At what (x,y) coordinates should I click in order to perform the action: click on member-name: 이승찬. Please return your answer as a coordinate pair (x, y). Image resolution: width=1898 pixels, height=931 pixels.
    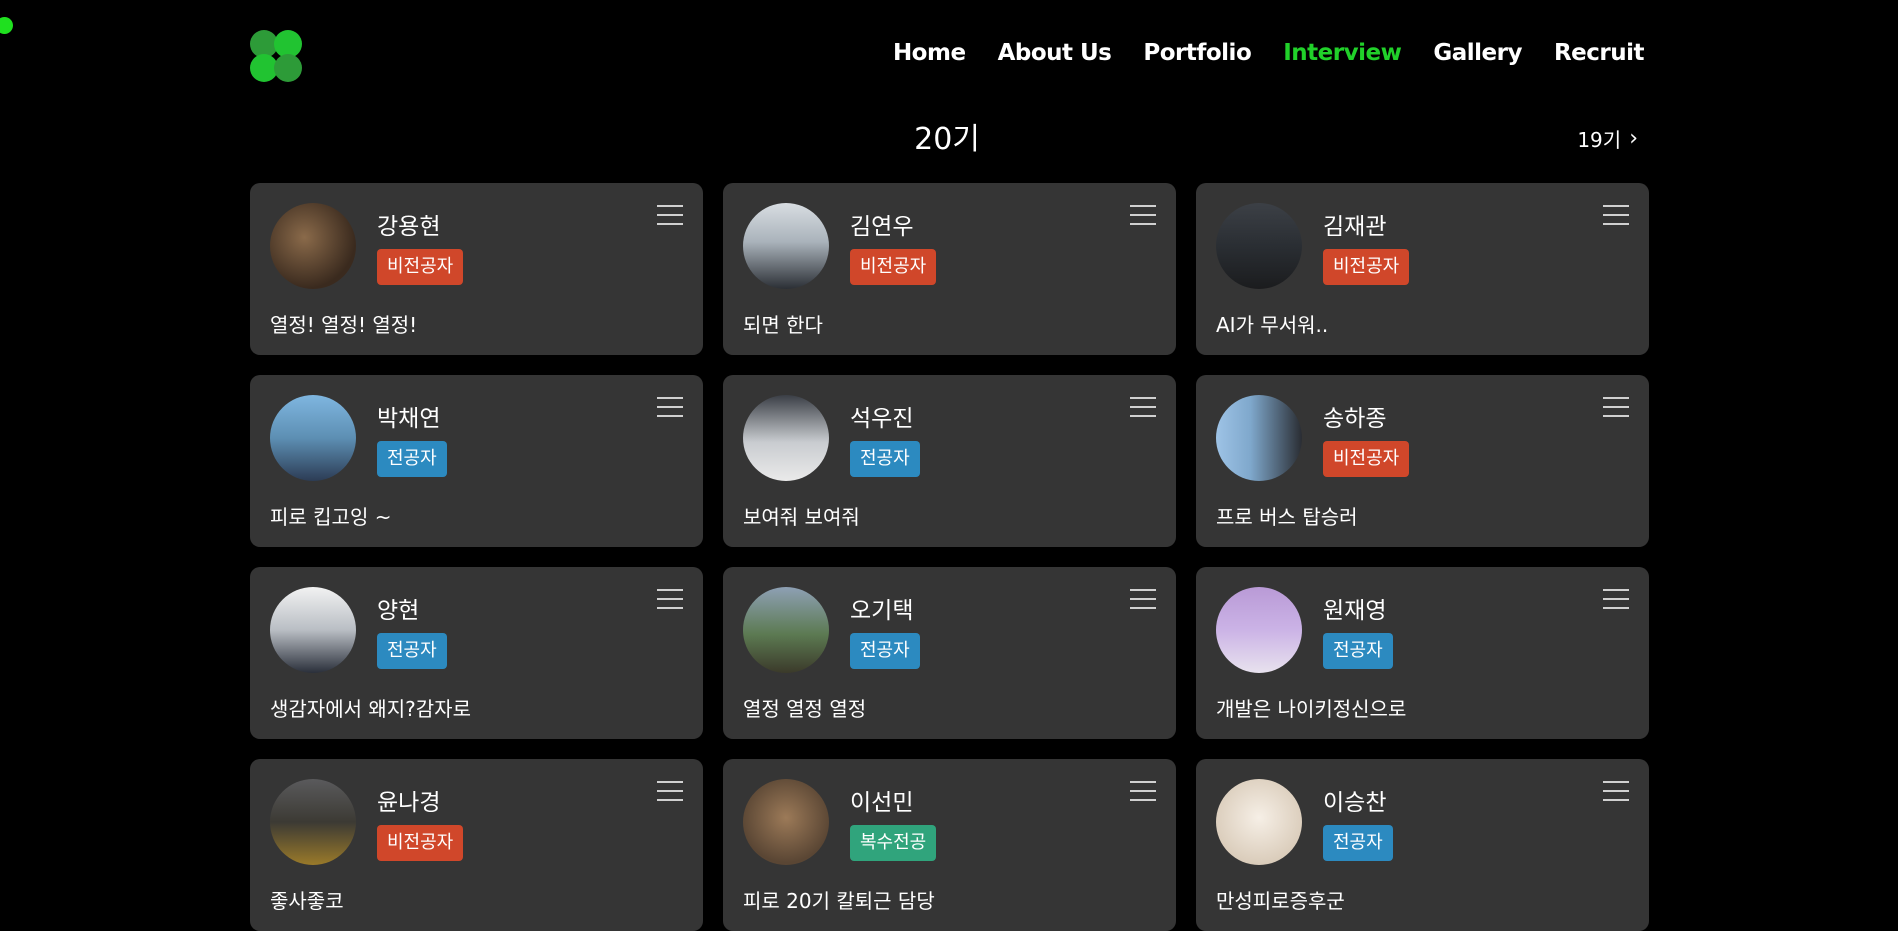
    Looking at the image, I should click on (1355, 803).